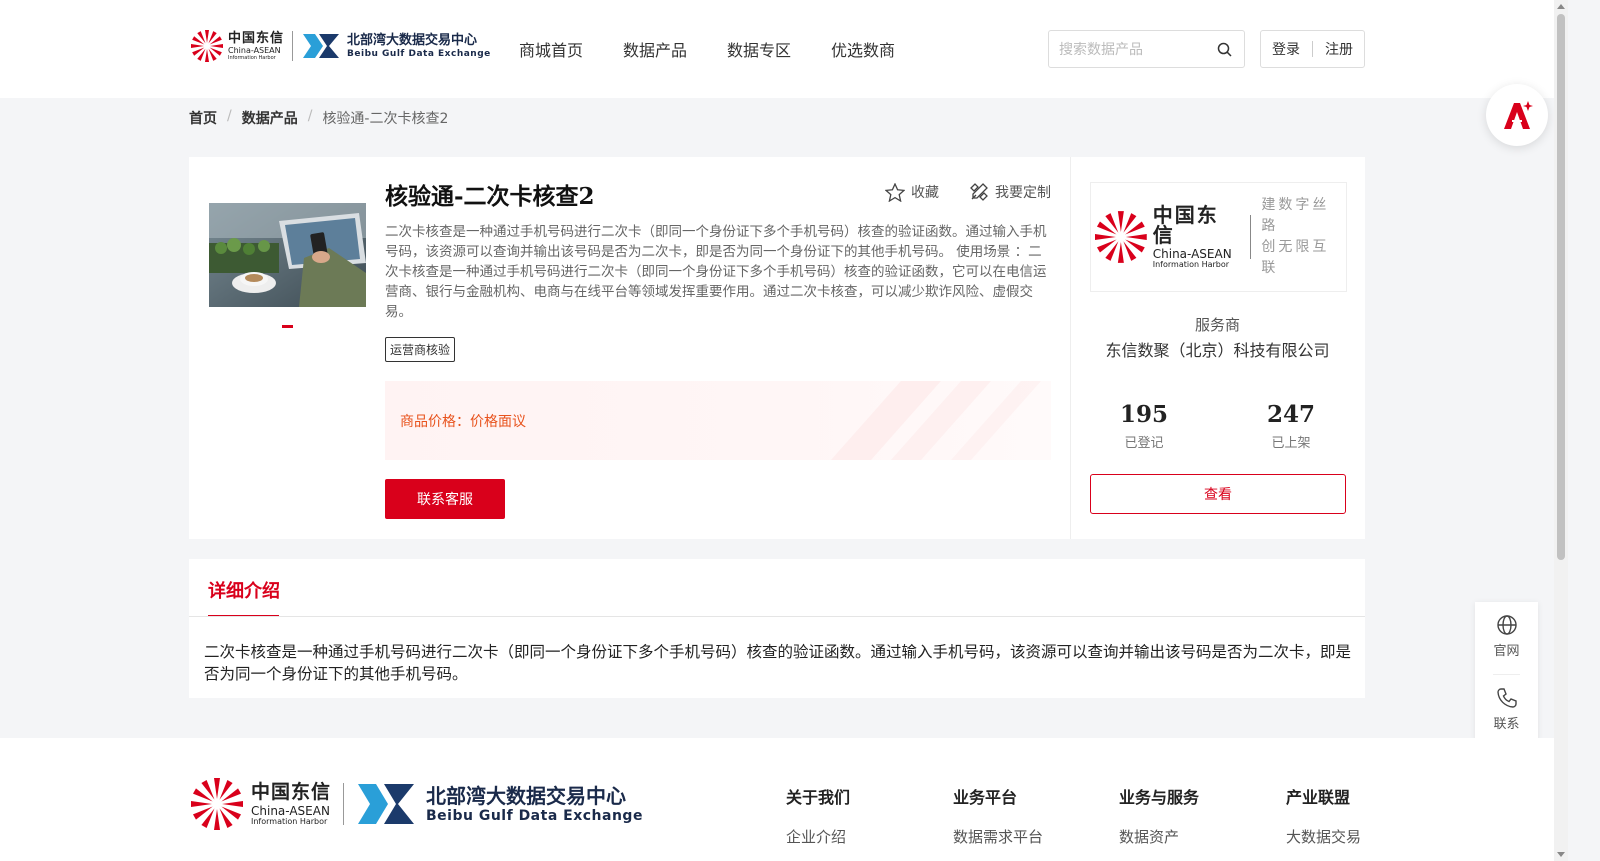  What do you see at coordinates (420, 349) in the screenshot?
I see `category-tag: 运营商核验` at bounding box center [420, 349].